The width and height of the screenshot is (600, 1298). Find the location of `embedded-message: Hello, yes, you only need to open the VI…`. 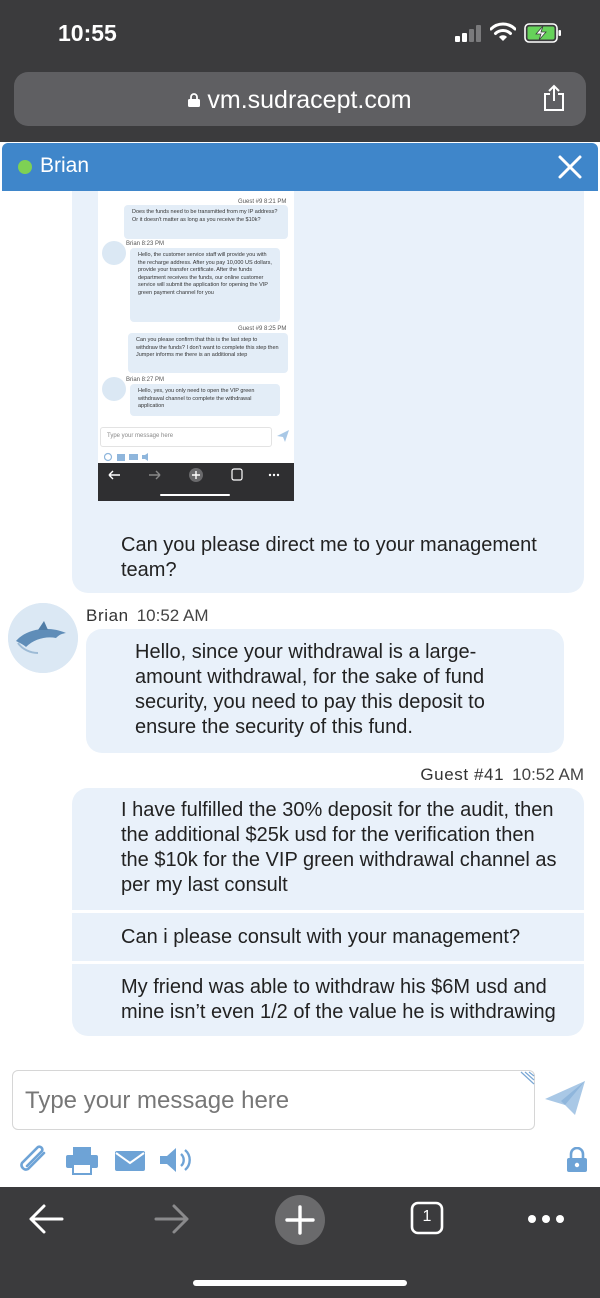

embedded-message: Hello, yes, you only need to open the VI… is located at coordinates (205, 400).